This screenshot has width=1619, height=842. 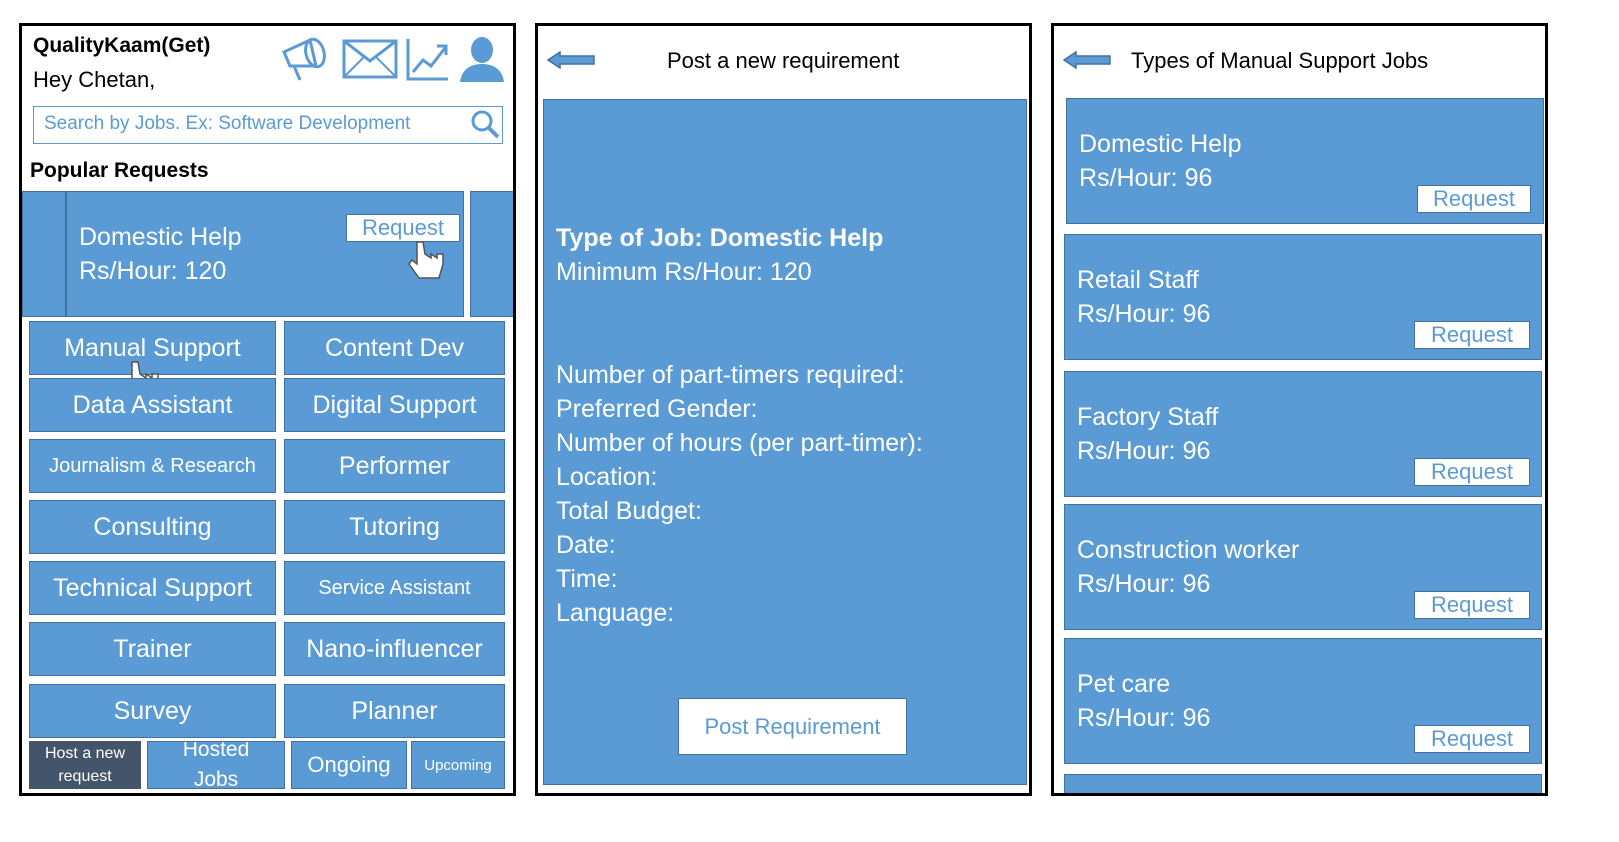 What do you see at coordinates (629, 511) in the screenshot?
I see `field-budget: Total Budget:` at bounding box center [629, 511].